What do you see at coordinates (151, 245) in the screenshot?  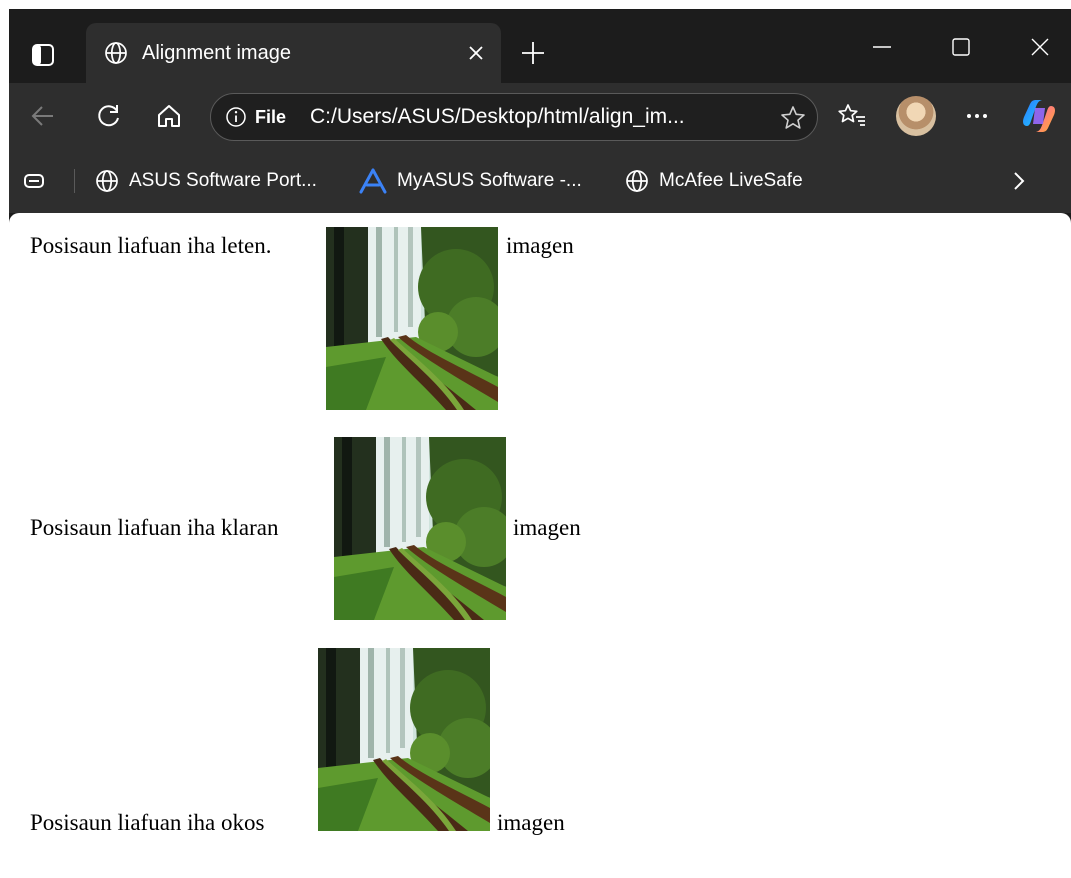 I see `row-top-text: Posisaun liafuan iha leten.` at bounding box center [151, 245].